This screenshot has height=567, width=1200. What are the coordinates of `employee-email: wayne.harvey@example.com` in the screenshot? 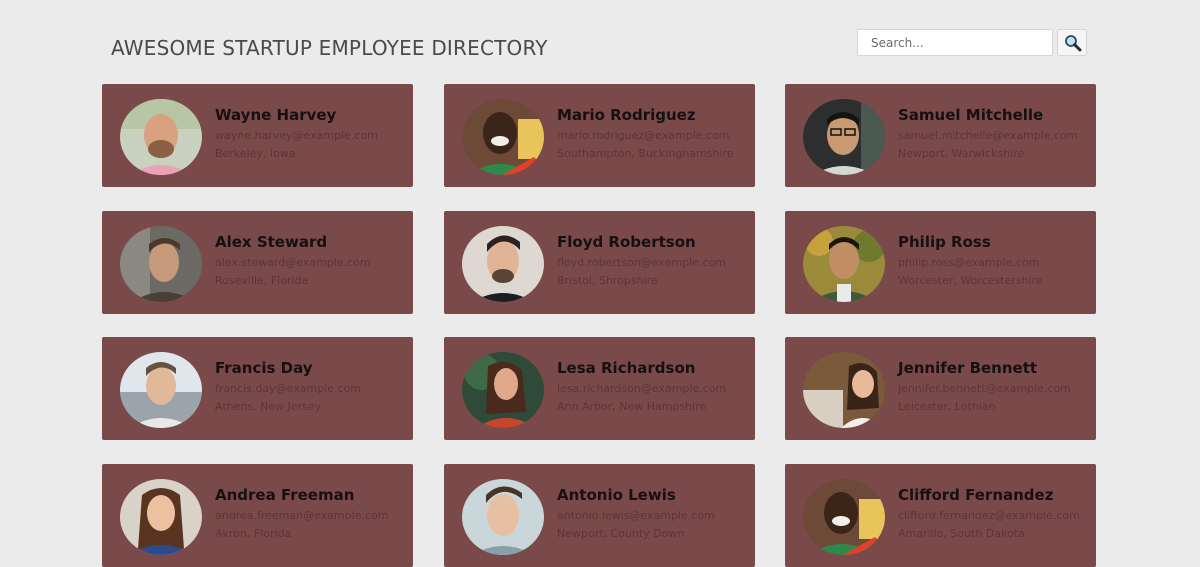 It's located at (296, 135).